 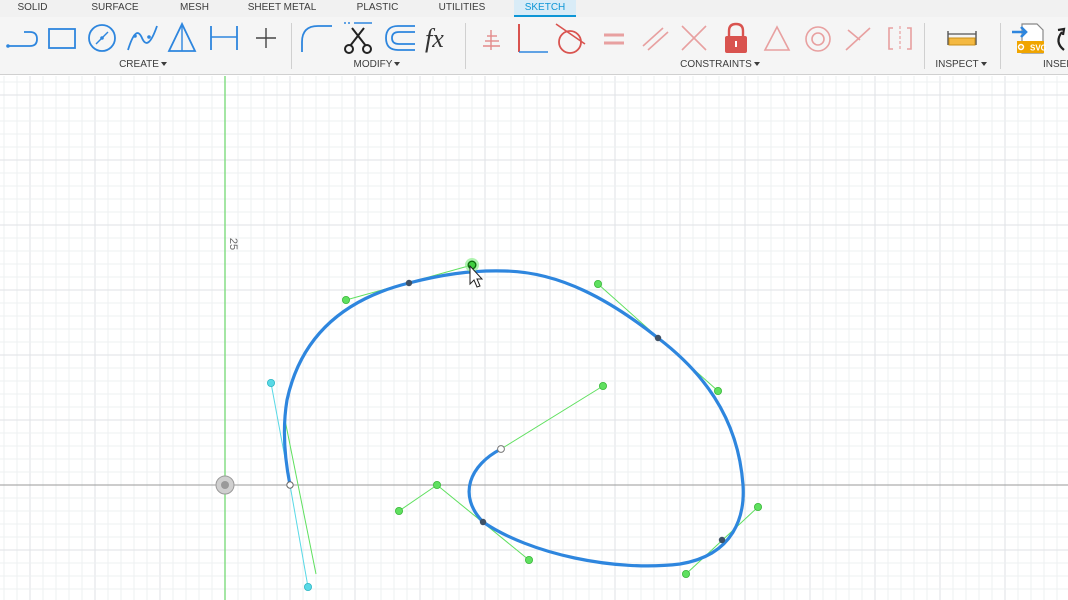 I want to click on inspect-menu-button: INSPECT, so click(x=961, y=65).